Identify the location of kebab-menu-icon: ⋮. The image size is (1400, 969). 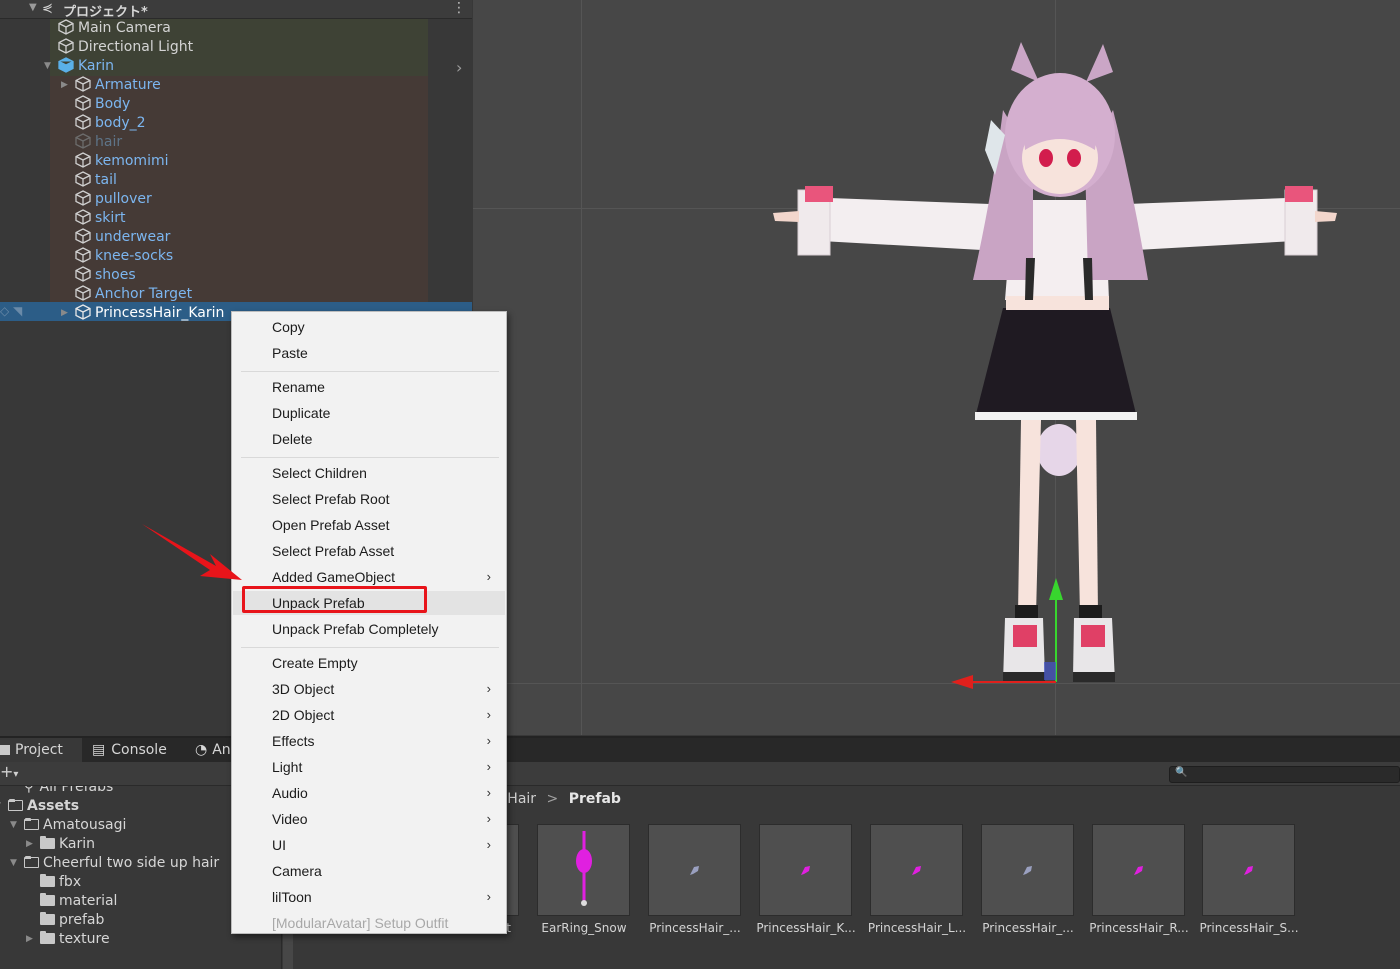
(459, 8).